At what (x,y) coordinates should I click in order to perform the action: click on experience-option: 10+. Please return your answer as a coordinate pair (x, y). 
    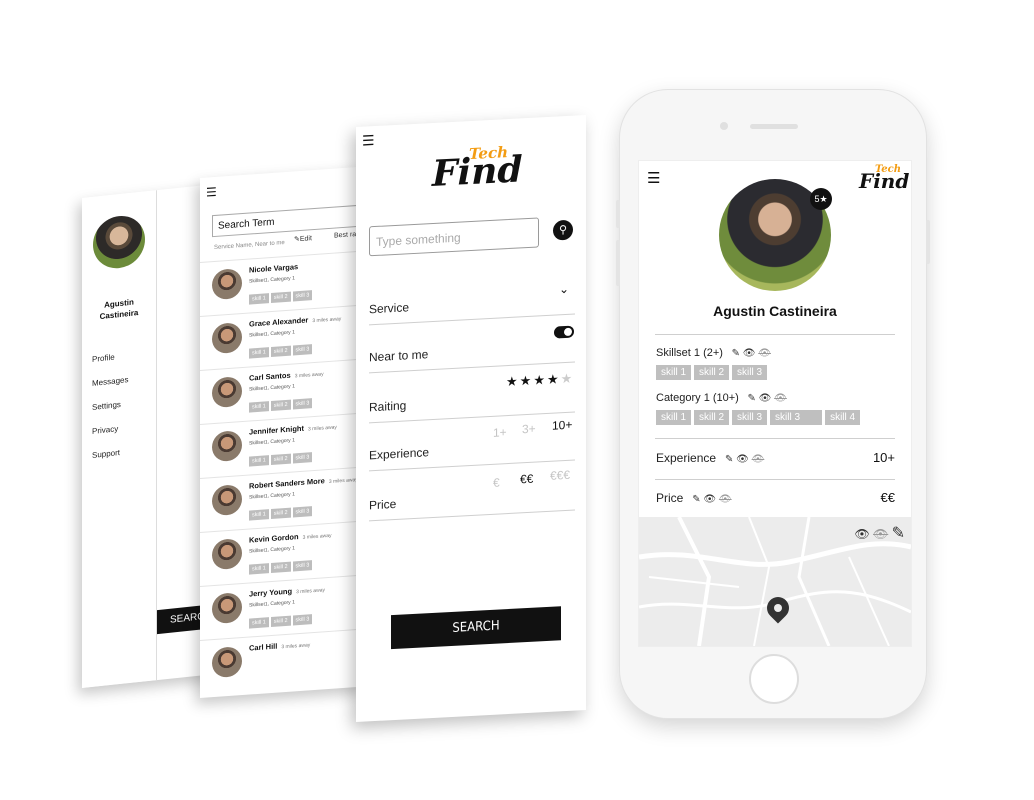
    Looking at the image, I should click on (562, 425).